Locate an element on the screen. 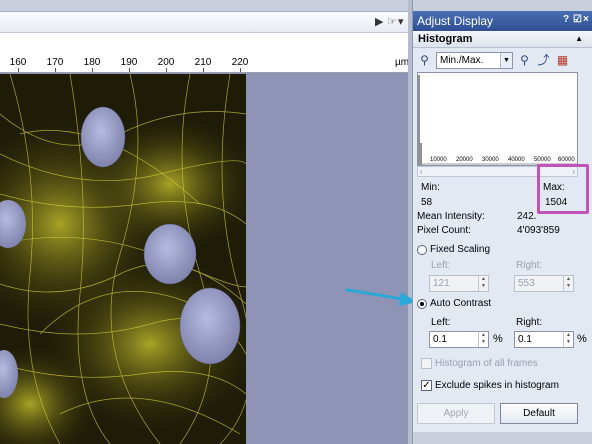 Image resolution: width=592 pixels, height=444 pixels. axis-label: 30000 is located at coordinates (490, 160).